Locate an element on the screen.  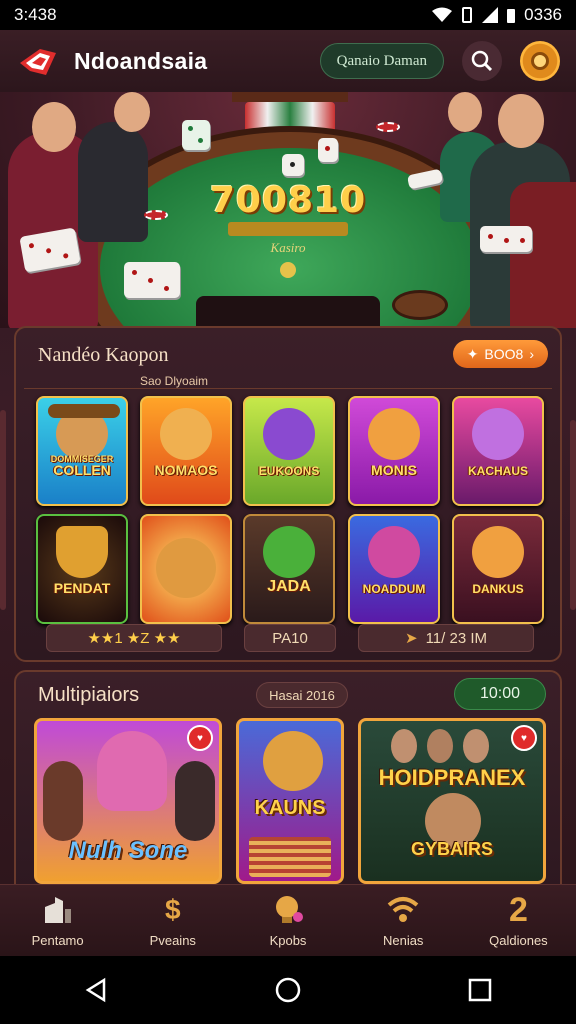
chair is located at coordinates (543, 255).